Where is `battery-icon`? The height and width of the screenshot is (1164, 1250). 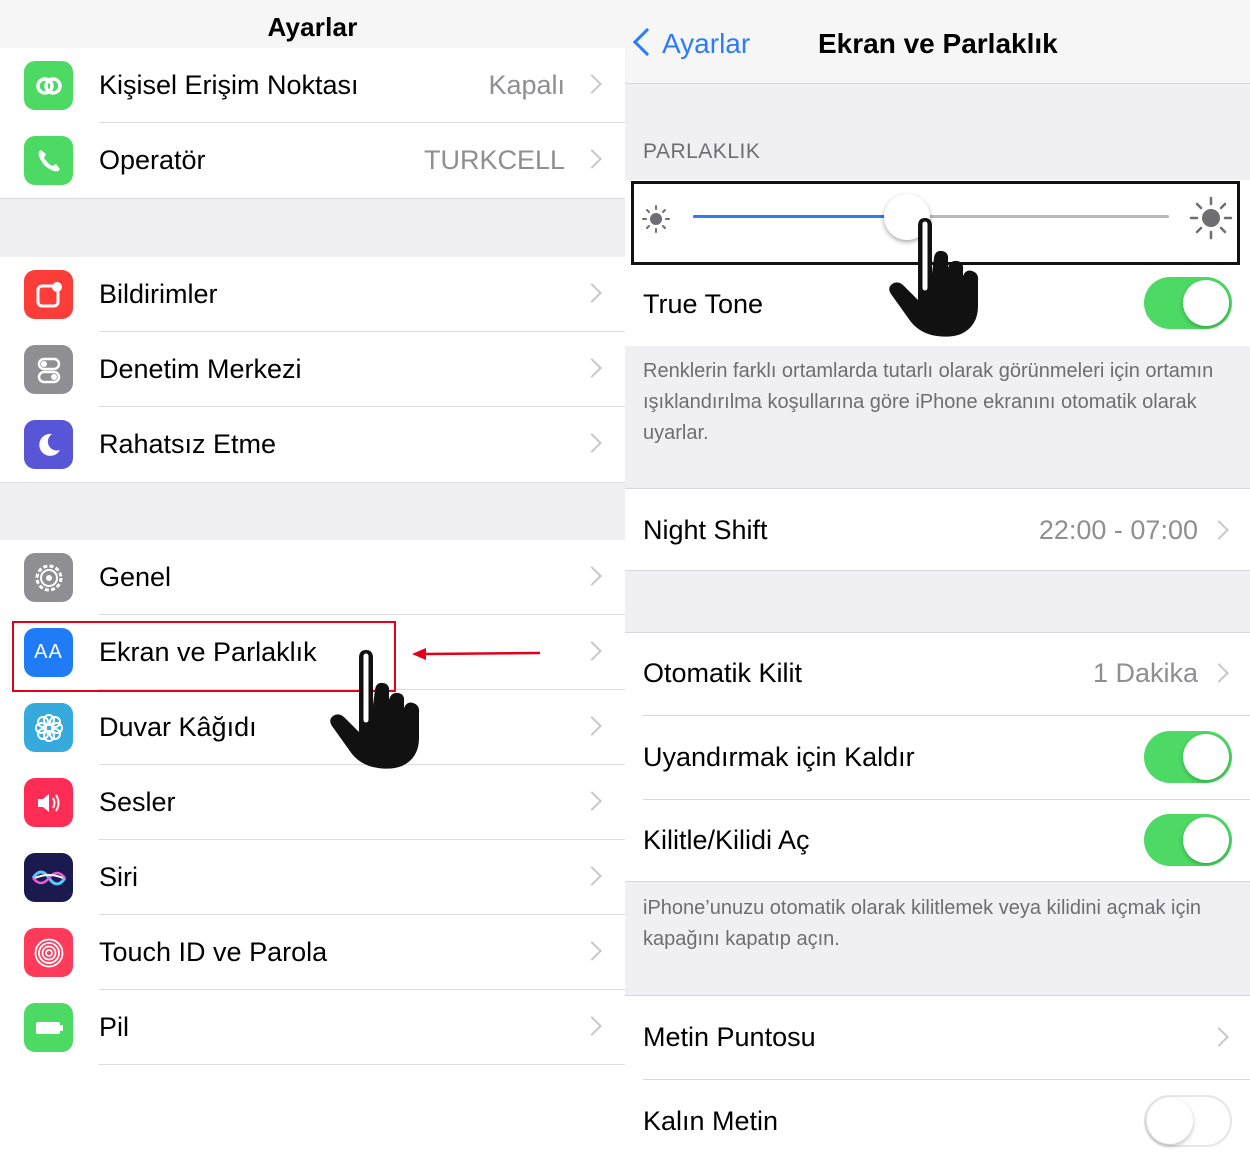
battery-icon is located at coordinates (48, 1027).